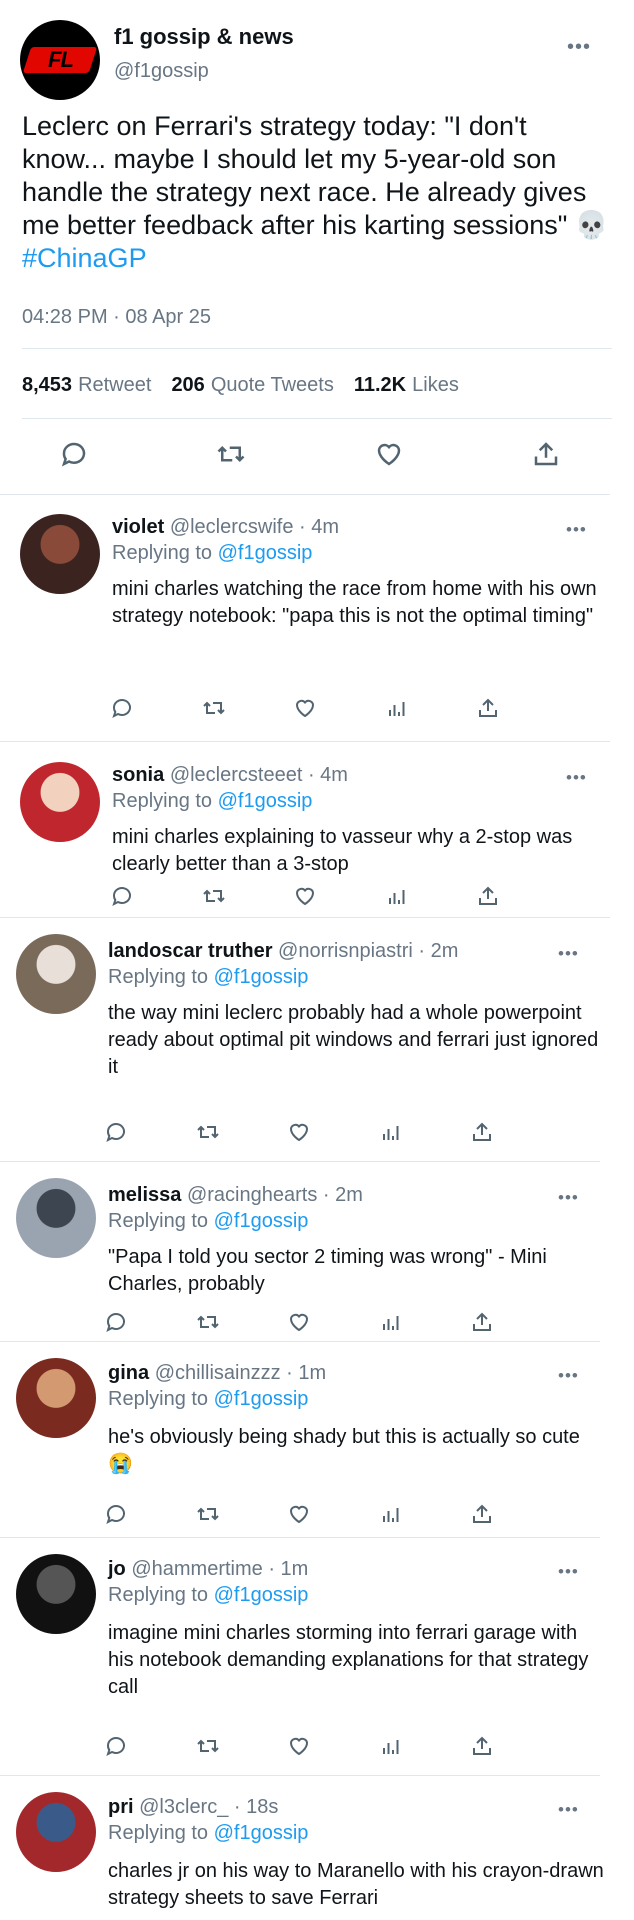  What do you see at coordinates (138, 775) in the screenshot?
I see `reply-author-name: sonia` at bounding box center [138, 775].